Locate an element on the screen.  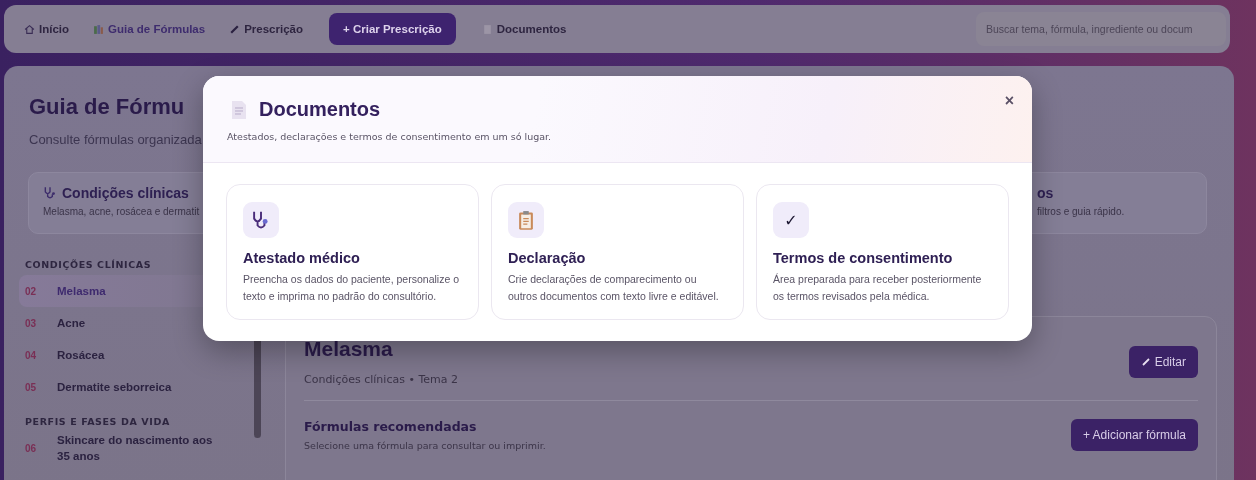
card-title: Declaração is located at coordinates (547, 258).